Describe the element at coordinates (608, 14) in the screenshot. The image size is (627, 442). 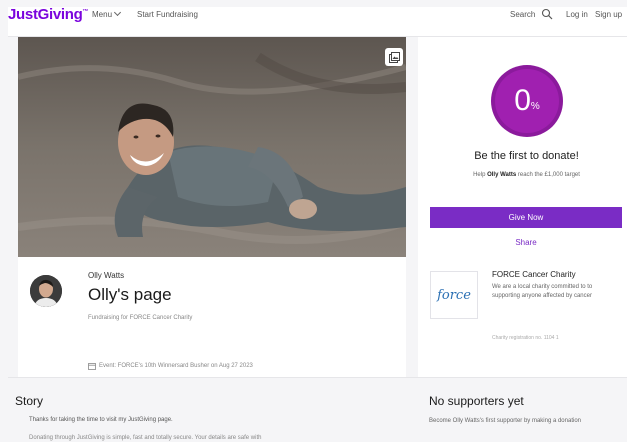
I see `signup-link: Sign up` at that location.